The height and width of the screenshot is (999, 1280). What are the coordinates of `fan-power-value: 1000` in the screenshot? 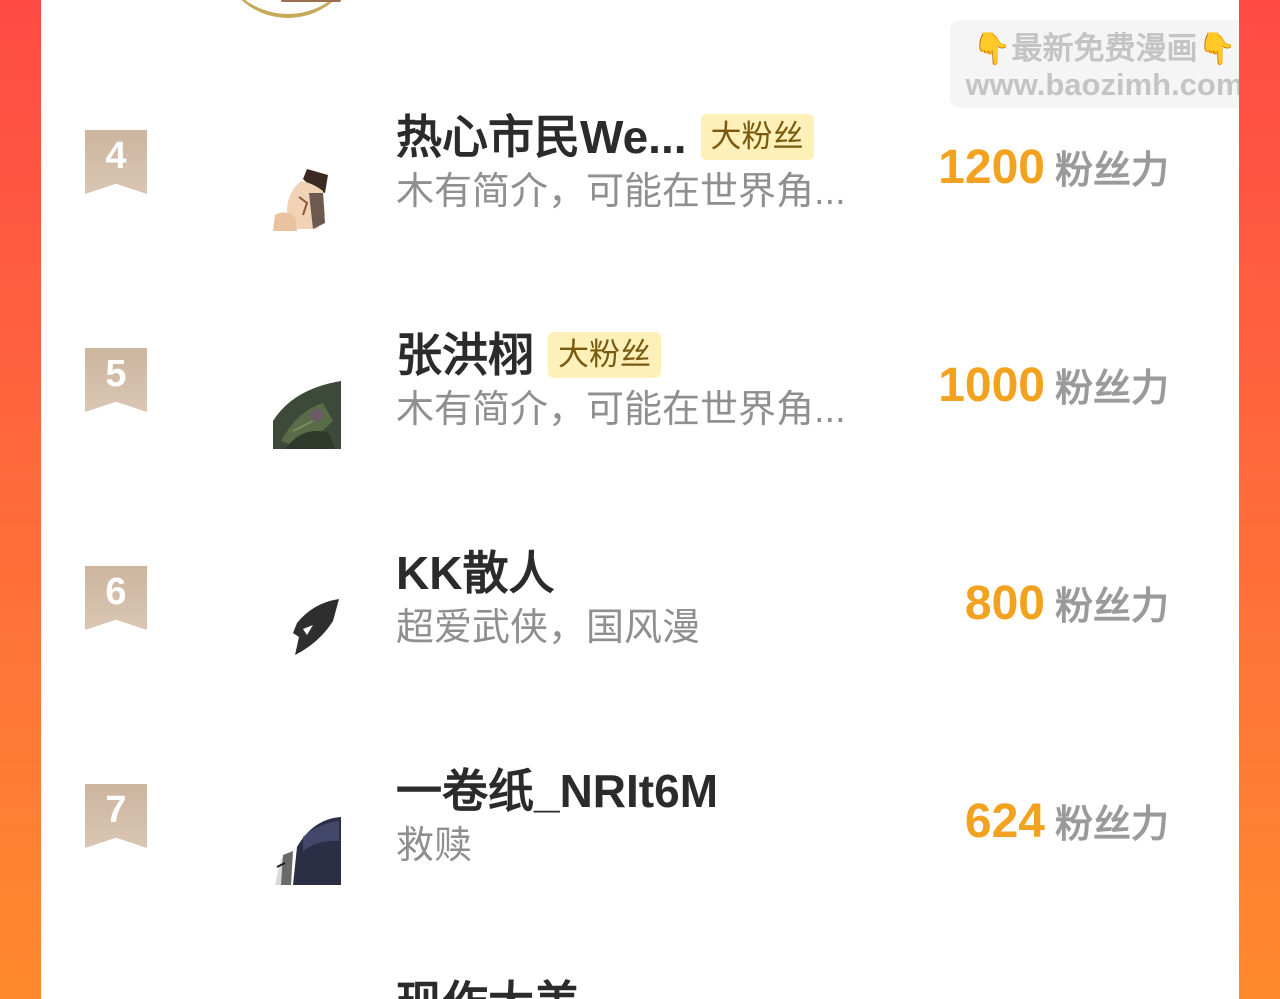 It's located at (991, 385).